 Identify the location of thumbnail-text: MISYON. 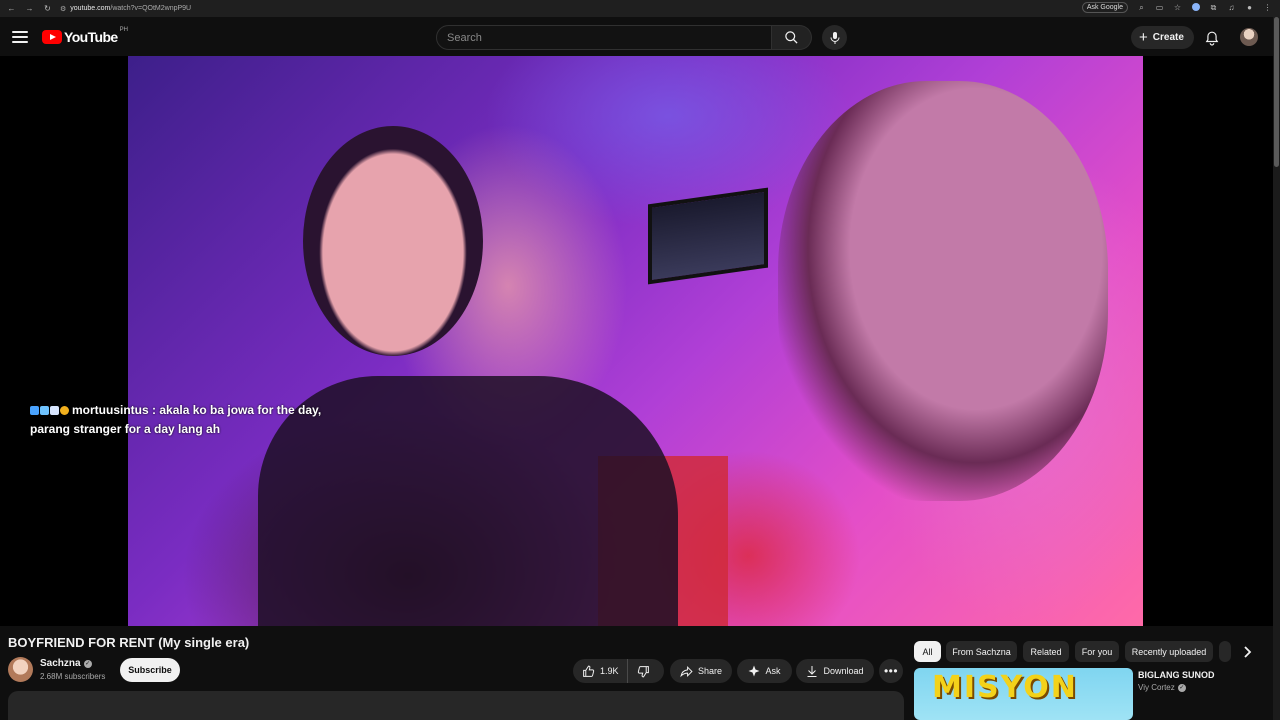
(1005, 687).